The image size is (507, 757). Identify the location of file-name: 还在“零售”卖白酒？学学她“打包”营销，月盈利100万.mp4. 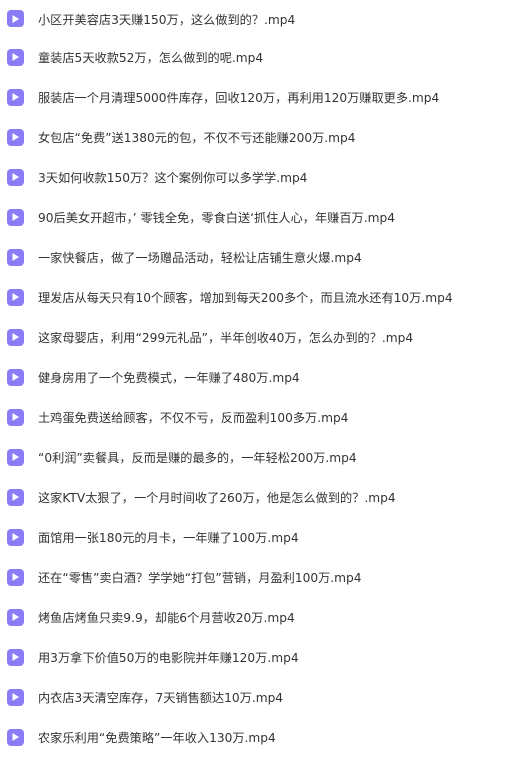
(200, 578).